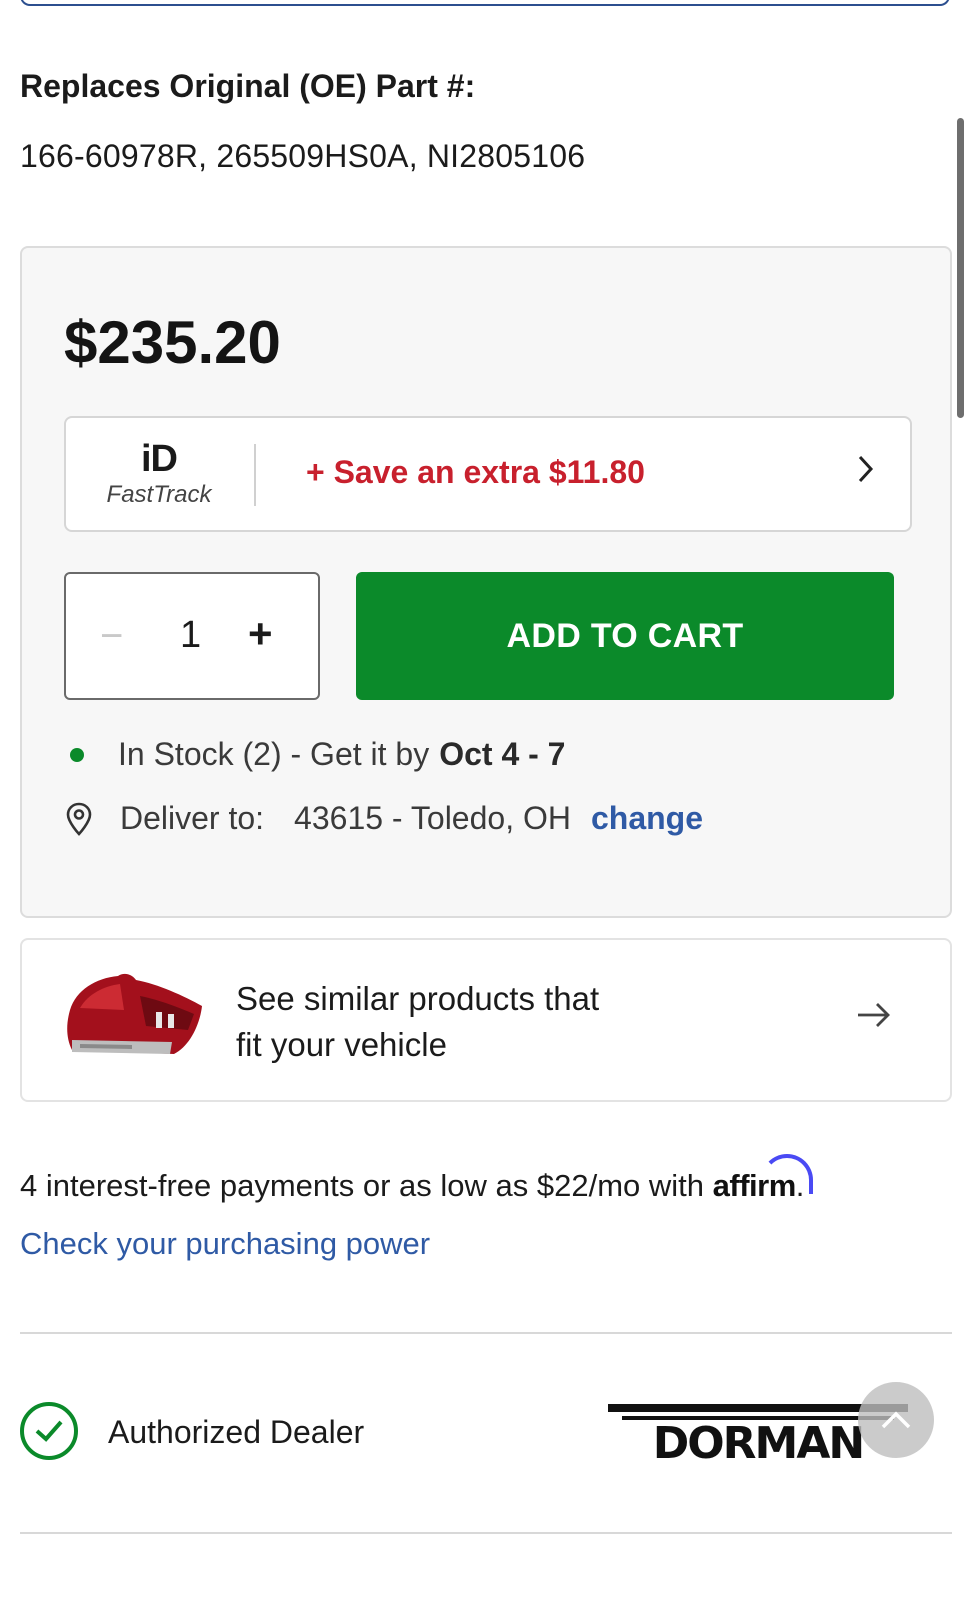 The image size is (970, 1600). I want to click on svg-text: DORMAN, so click(758, 1441).